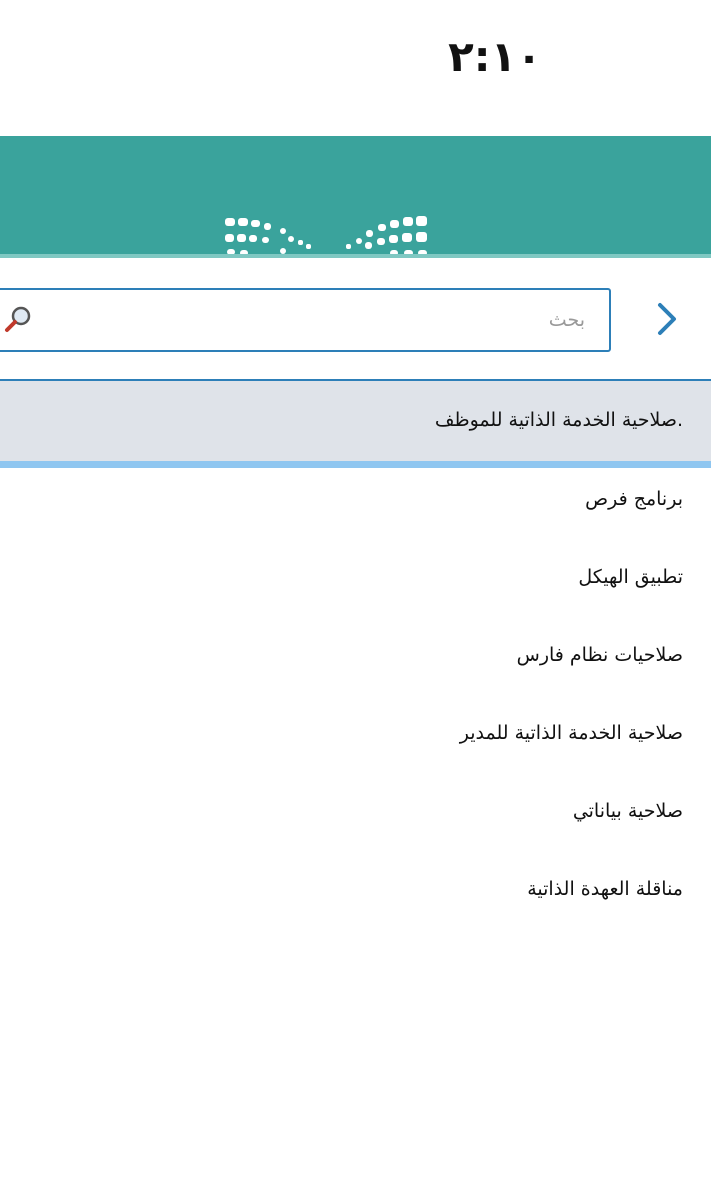 The width and height of the screenshot is (711, 1200). I want to click on list-item: تطبيق الهيكل, so click(355, 585).